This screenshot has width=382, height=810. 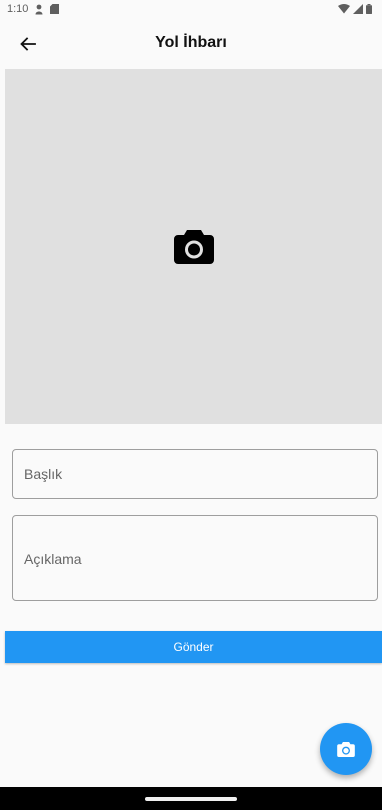 I want to click on status-left: 1:10, so click(x=33, y=9).